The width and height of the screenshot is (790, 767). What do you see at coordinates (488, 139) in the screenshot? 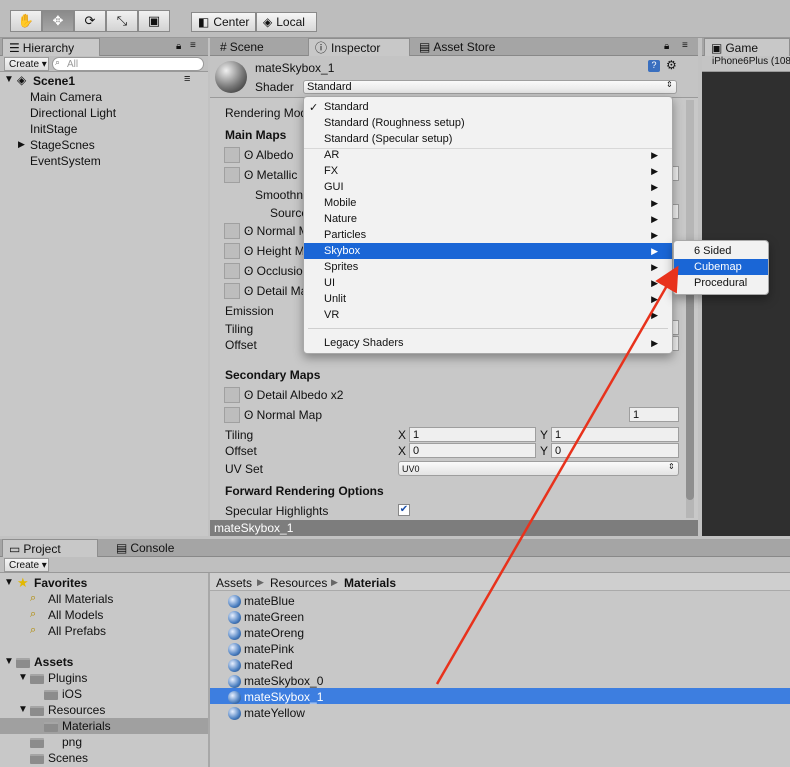
I see `menu-item-standard-specular: Standard (Specular setup)` at bounding box center [488, 139].